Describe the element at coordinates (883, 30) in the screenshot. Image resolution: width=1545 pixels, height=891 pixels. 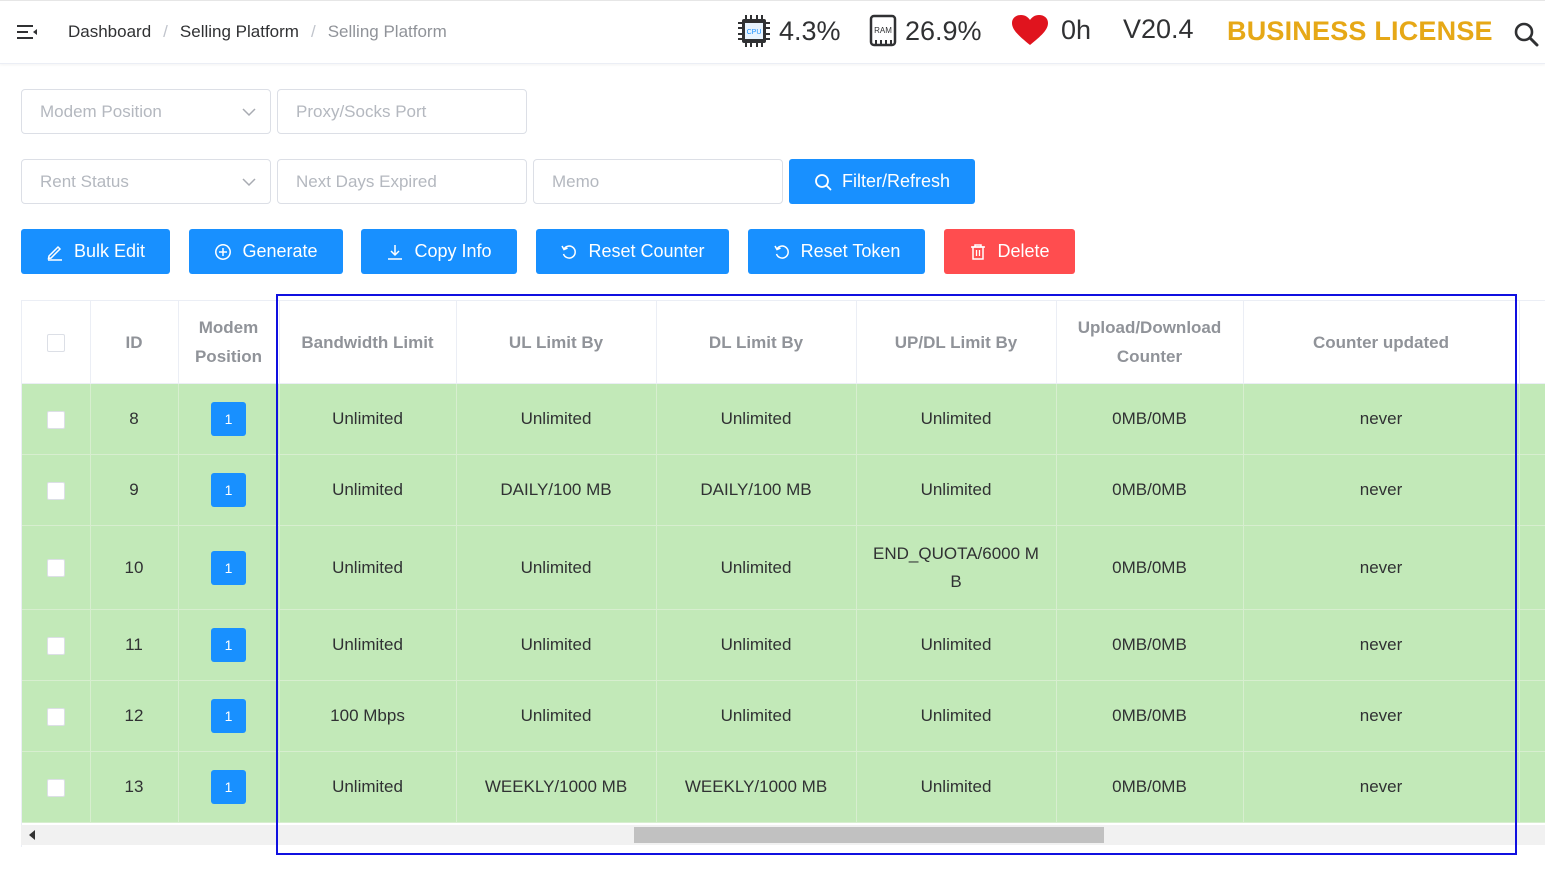
I see `ram-icon-label: RAM` at that location.